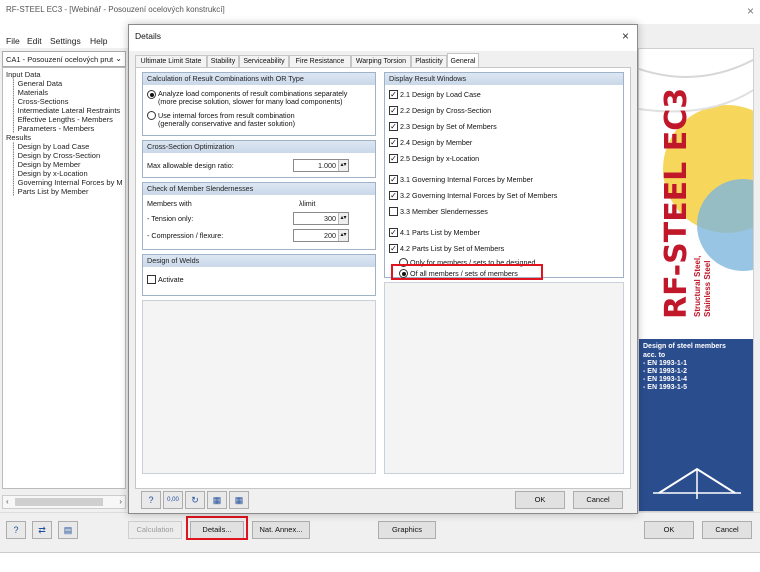  Describe the element at coordinates (259, 189) in the screenshot. I see `slenderness-header: Check of Member Slendernesses` at that location.